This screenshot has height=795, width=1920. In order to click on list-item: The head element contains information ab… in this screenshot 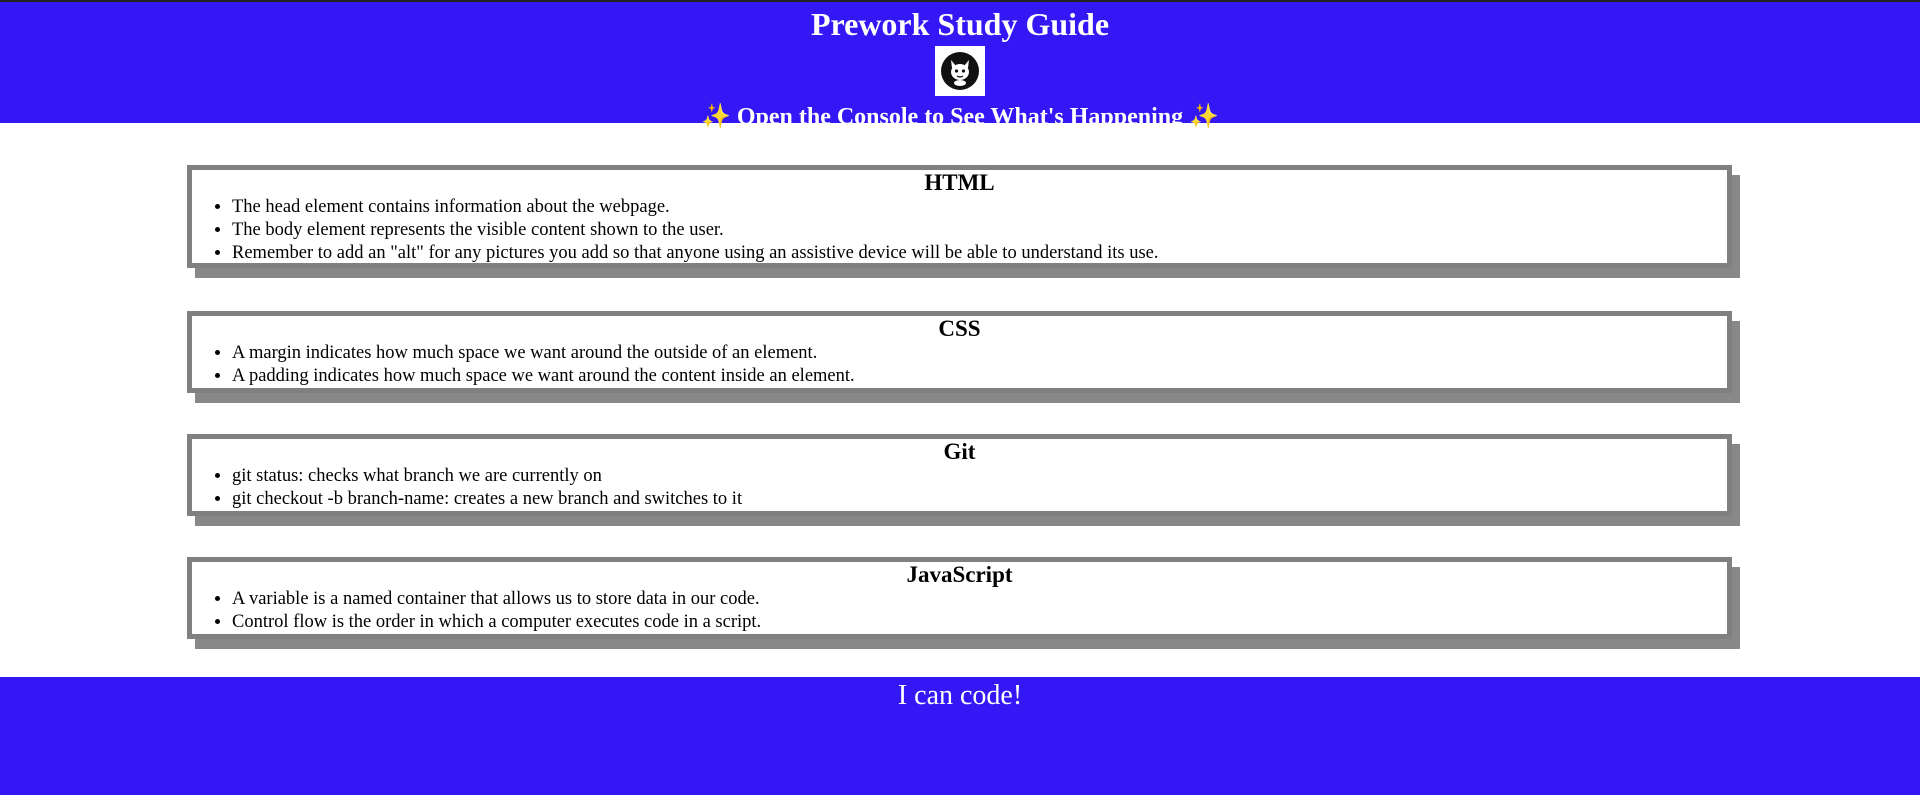, I will do `click(979, 207)`.